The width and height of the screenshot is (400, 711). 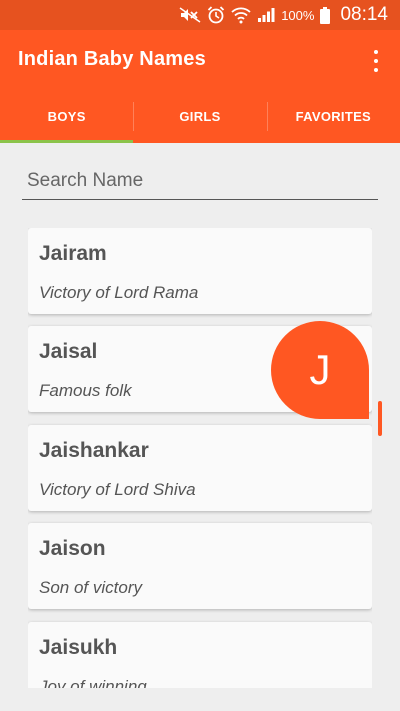 What do you see at coordinates (73, 253) in the screenshot?
I see `name-text: Jairam` at bounding box center [73, 253].